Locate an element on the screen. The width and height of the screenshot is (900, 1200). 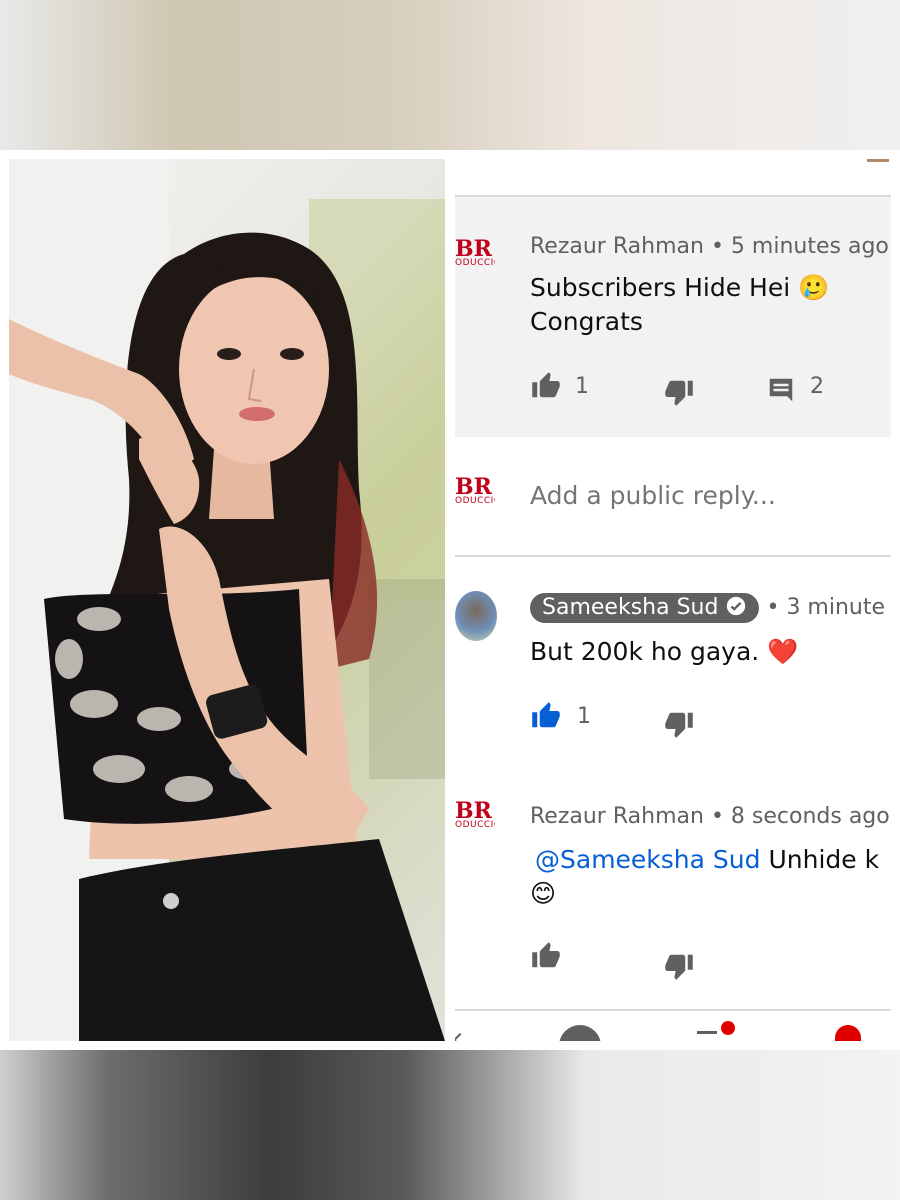
timestamp: 8 seconds ago is located at coordinates (810, 816).